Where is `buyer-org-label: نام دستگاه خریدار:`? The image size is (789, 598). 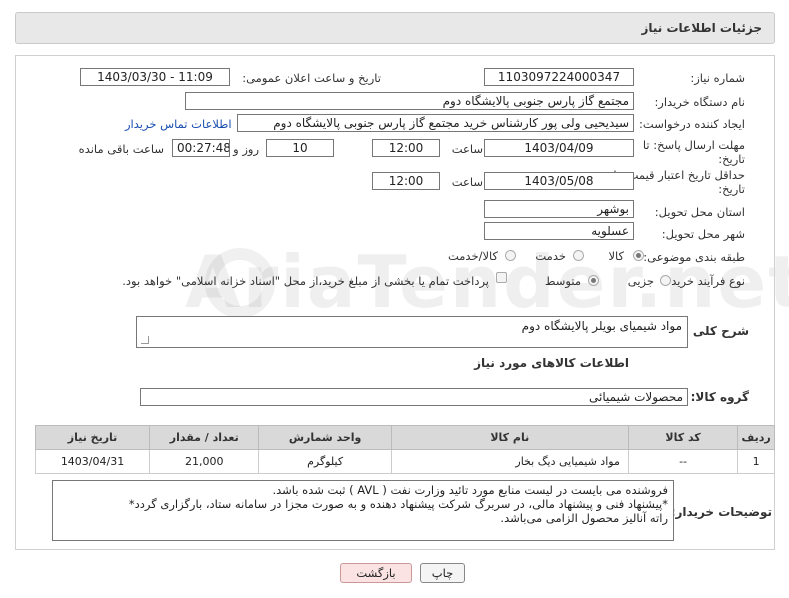
buyer-org-label: نام دستگاه خریدار: is located at coordinates (699, 102).